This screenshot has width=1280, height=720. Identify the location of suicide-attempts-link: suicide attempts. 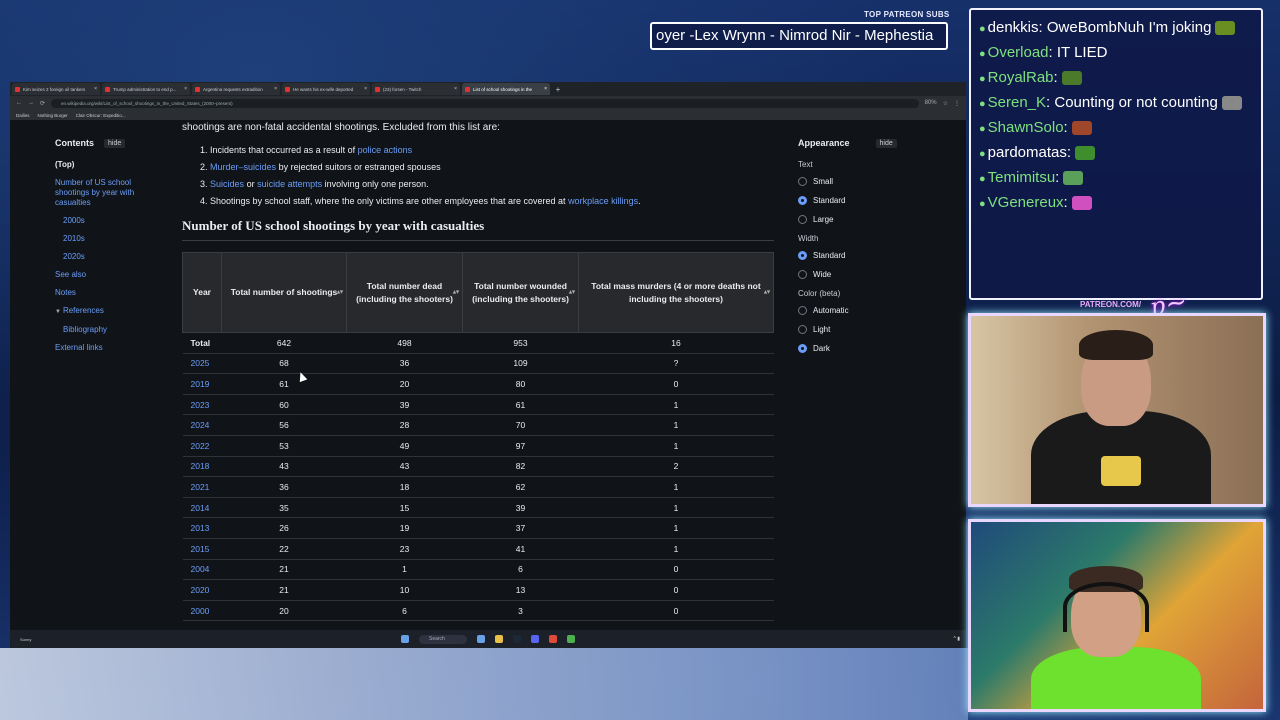
(289, 184).